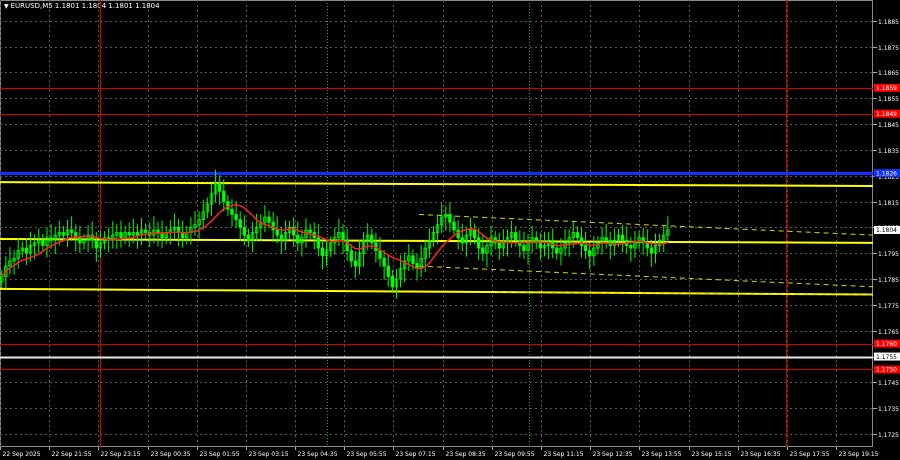 The width and height of the screenshot is (900, 460). What do you see at coordinates (888, 306) in the screenshot?
I see `y-tick-label: 1.1775` at bounding box center [888, 306].